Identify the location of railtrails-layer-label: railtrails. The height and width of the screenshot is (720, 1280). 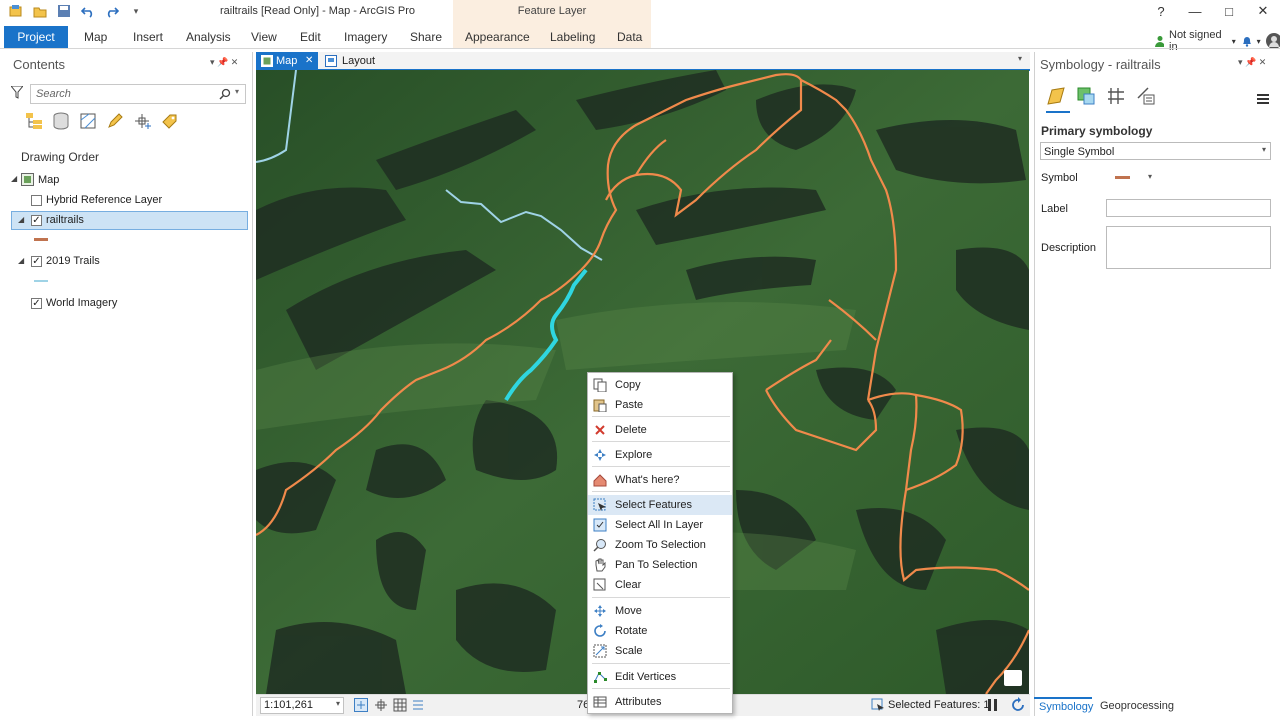
(65, 220).